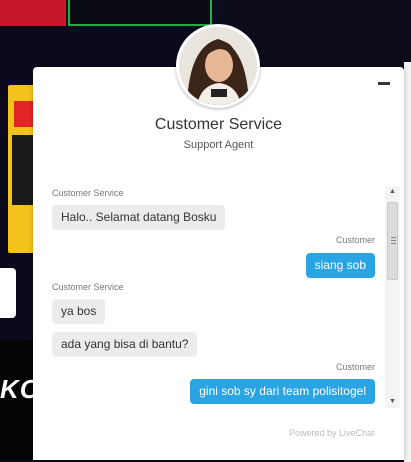 The width and height of the screenshot is (411, 462). I want to click on agent-avatar, so click(218, 66).